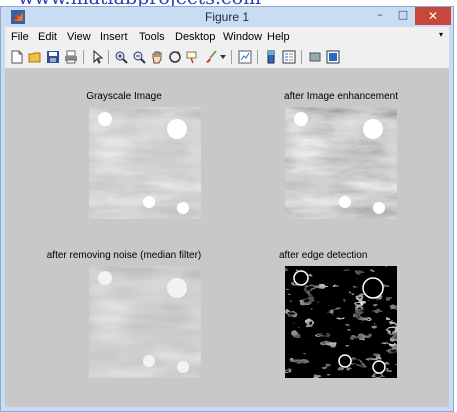 The width and height of the screenshot is (457, 412). Describe the element at coordinates (323, 255) in the screenshot. I see `axes-title-edges: after edge detection` at that location.